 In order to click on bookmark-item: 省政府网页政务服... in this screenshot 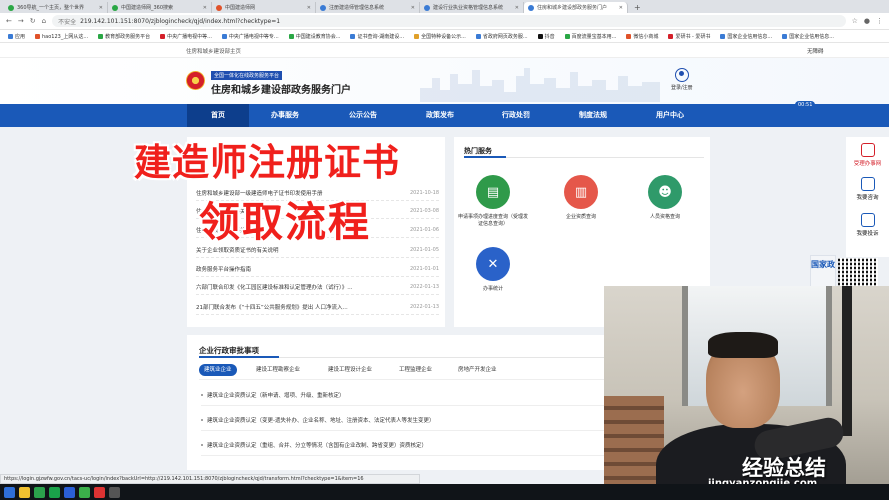, I will do `click(501, 36)`.